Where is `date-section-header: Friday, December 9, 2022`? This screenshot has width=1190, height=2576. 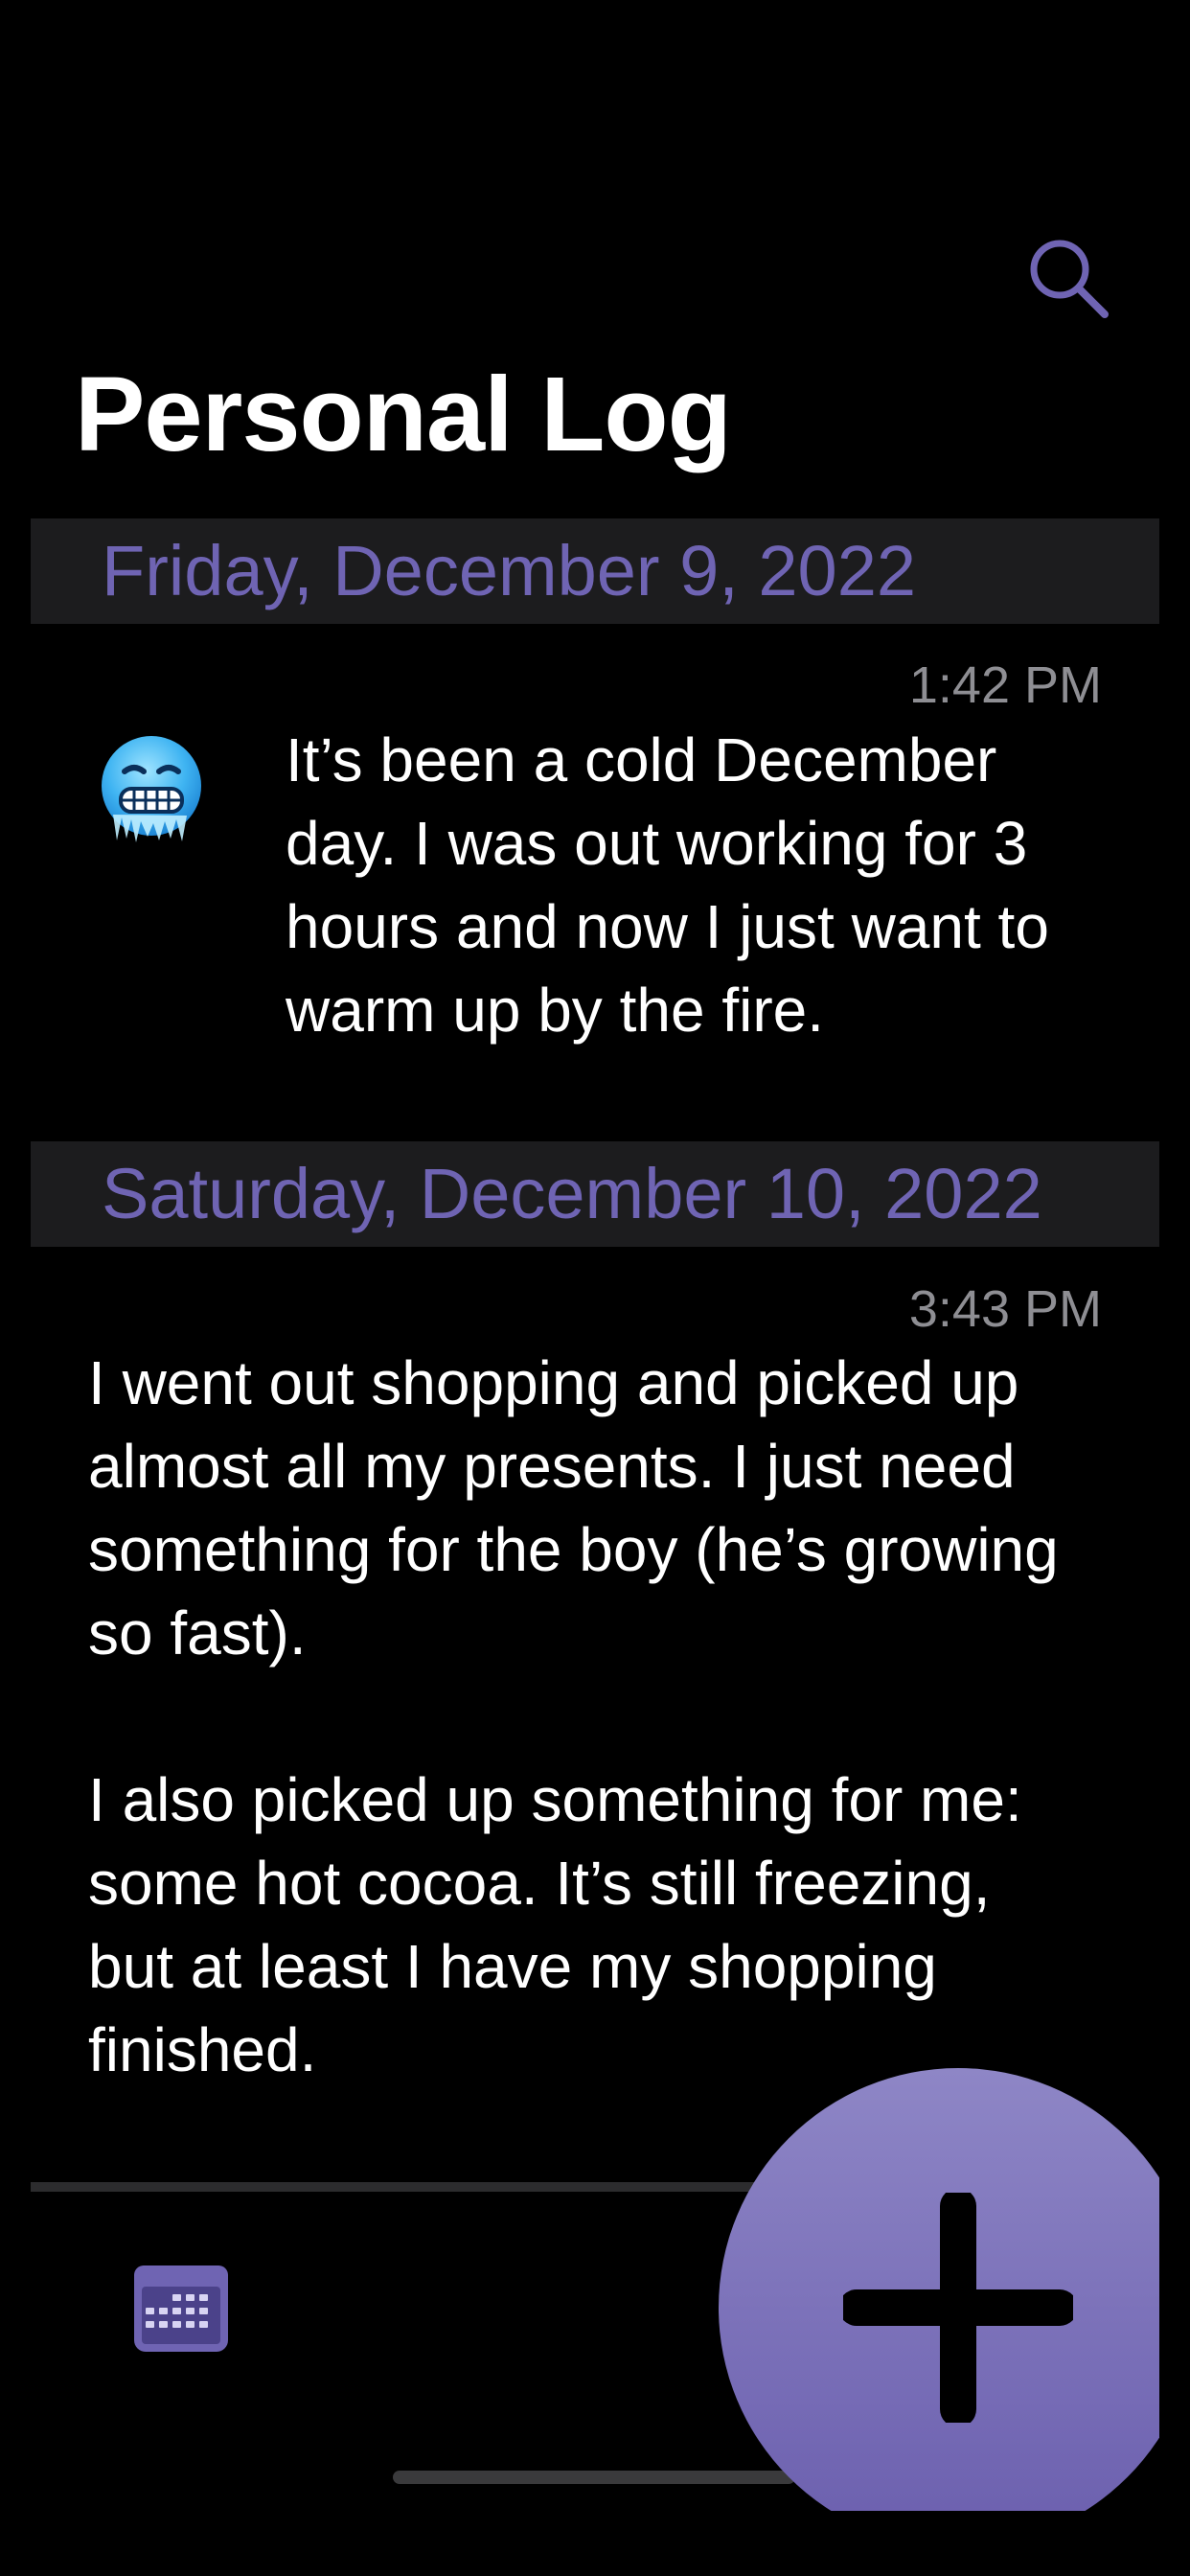
date-section-header: Friday, December 9, 2022 is located at coordinates (595, 571).